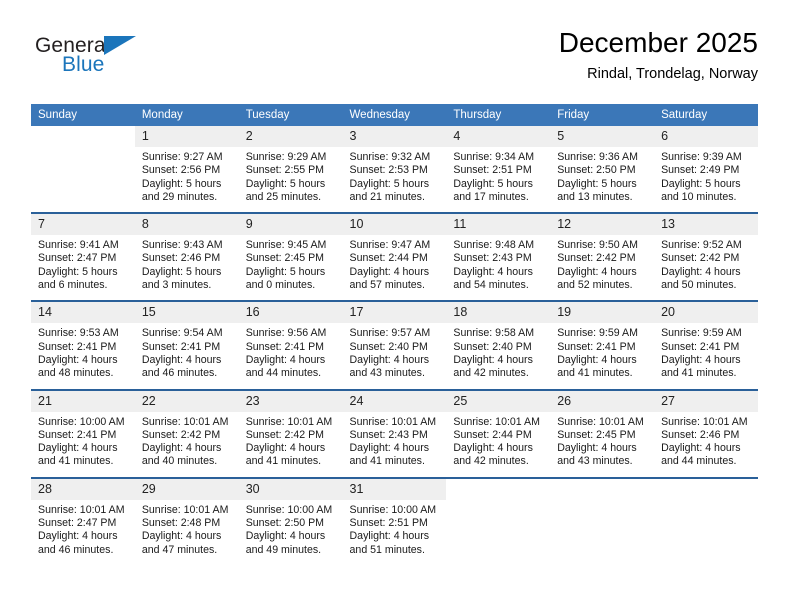 This screenshot has width=792, height=612. Describe the element at coordinates (494, 157) in the screenshot. I see `day-detail-line: Sunrise: 9:34 AM` at that location.